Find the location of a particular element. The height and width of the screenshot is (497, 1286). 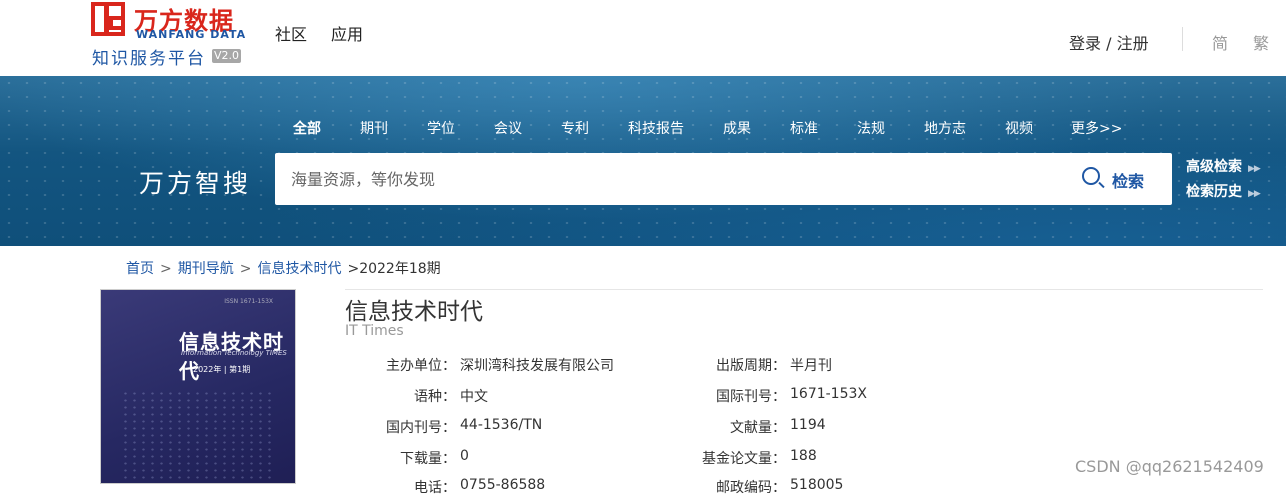

advanced-search-link: 高级检索 ▶▶ is located at coordinates (1223, 166).